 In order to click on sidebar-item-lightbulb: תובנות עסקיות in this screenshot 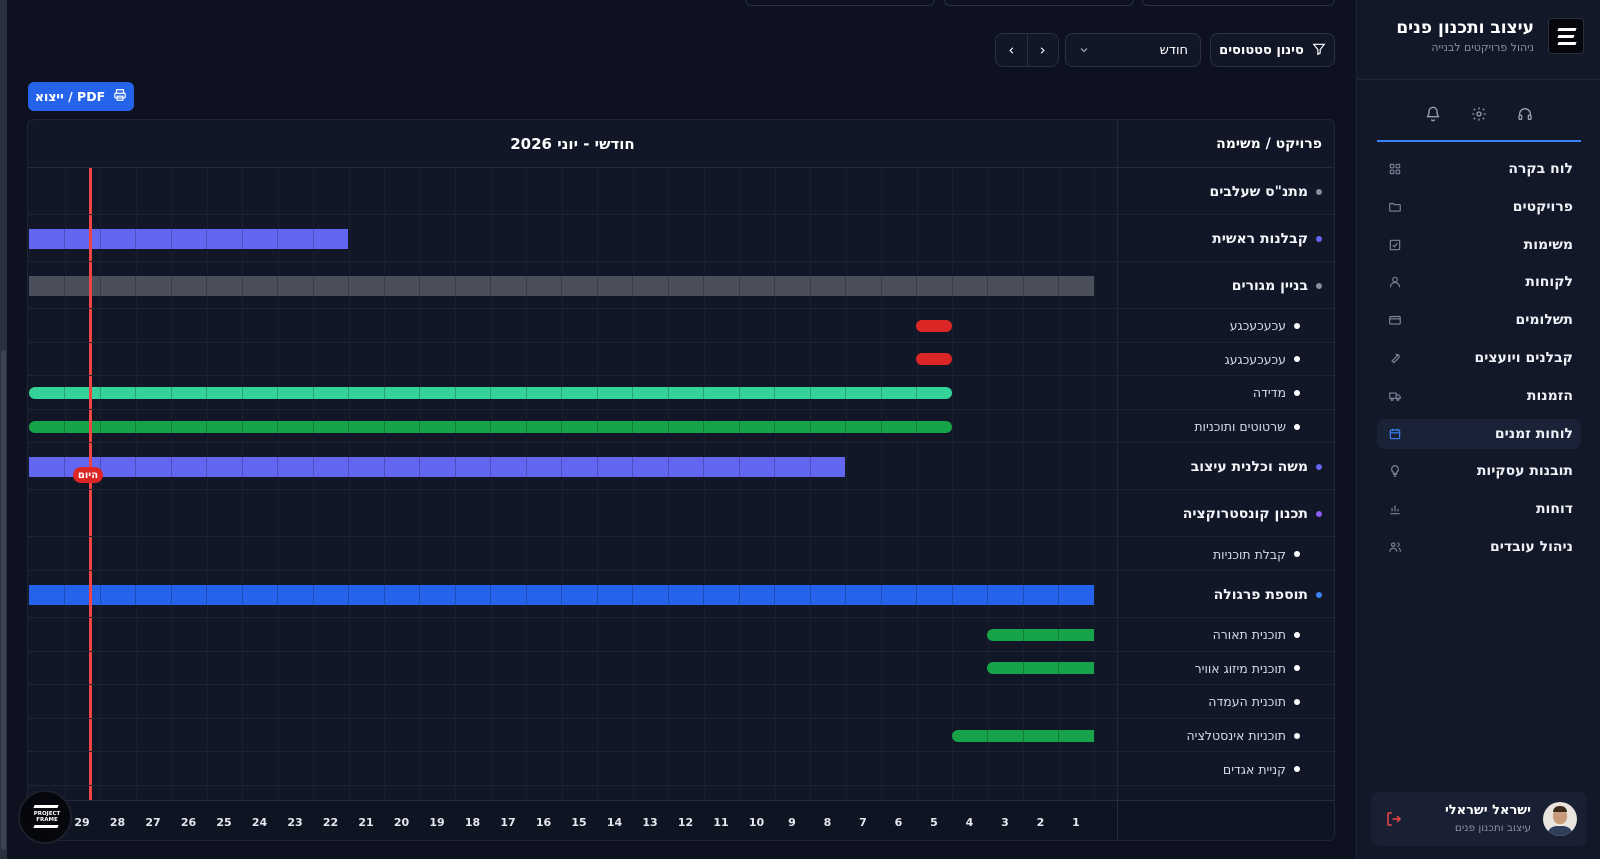, I will do `click(1479, 471)`.